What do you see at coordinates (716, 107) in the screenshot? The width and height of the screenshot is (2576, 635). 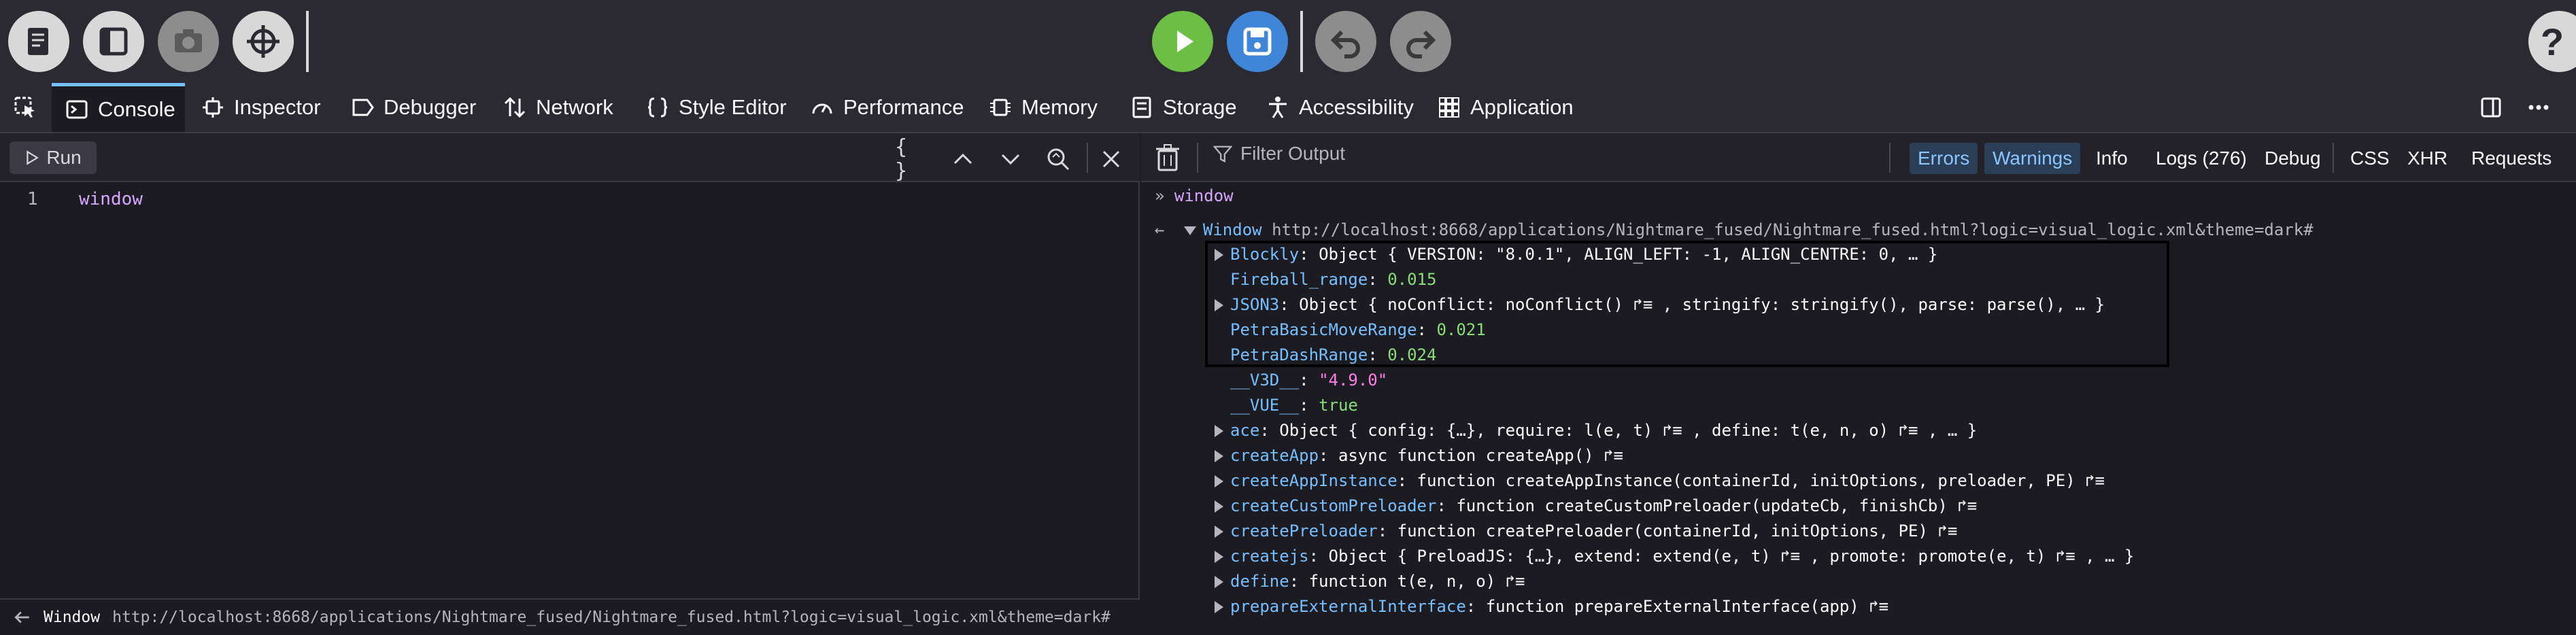 I see `tab-style-editor: Style Editor` at bounding box center [716, 107].